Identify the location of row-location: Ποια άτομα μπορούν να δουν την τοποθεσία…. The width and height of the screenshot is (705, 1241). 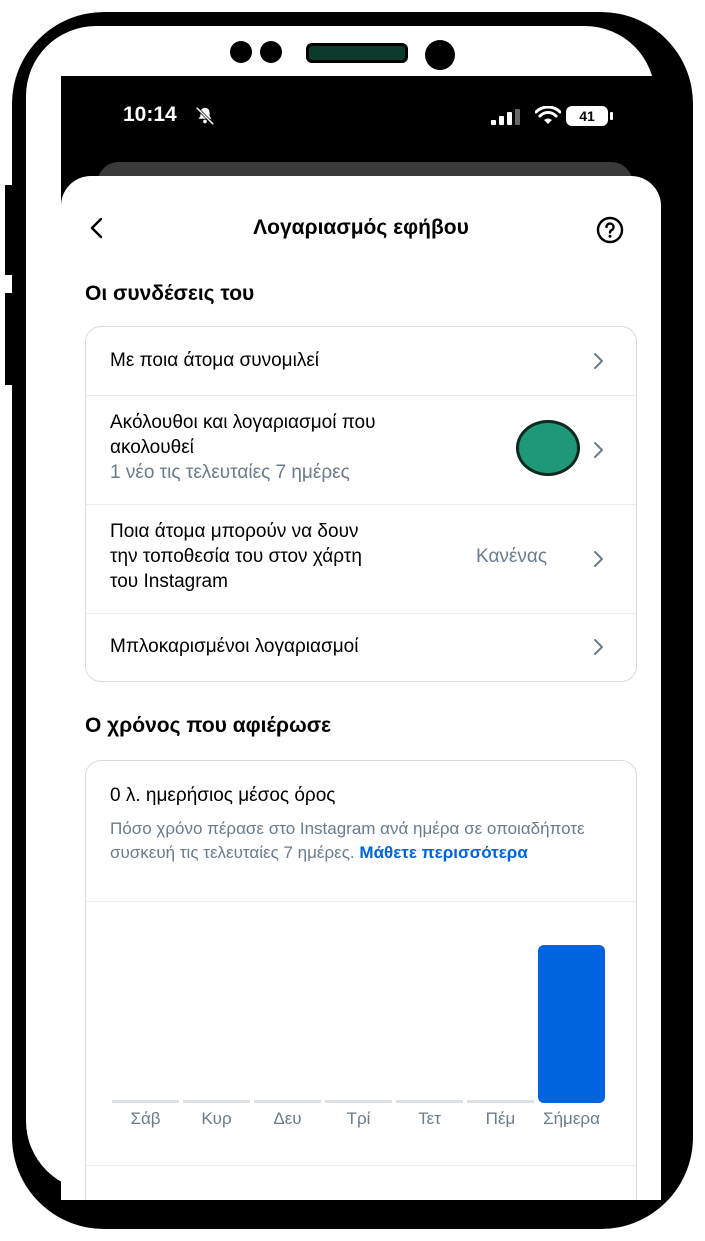
(361, 559).